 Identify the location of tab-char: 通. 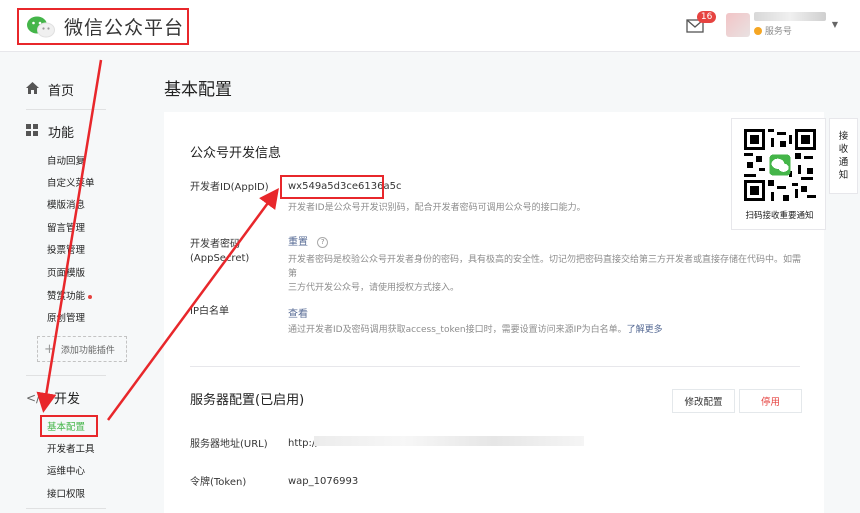
(843, 162).